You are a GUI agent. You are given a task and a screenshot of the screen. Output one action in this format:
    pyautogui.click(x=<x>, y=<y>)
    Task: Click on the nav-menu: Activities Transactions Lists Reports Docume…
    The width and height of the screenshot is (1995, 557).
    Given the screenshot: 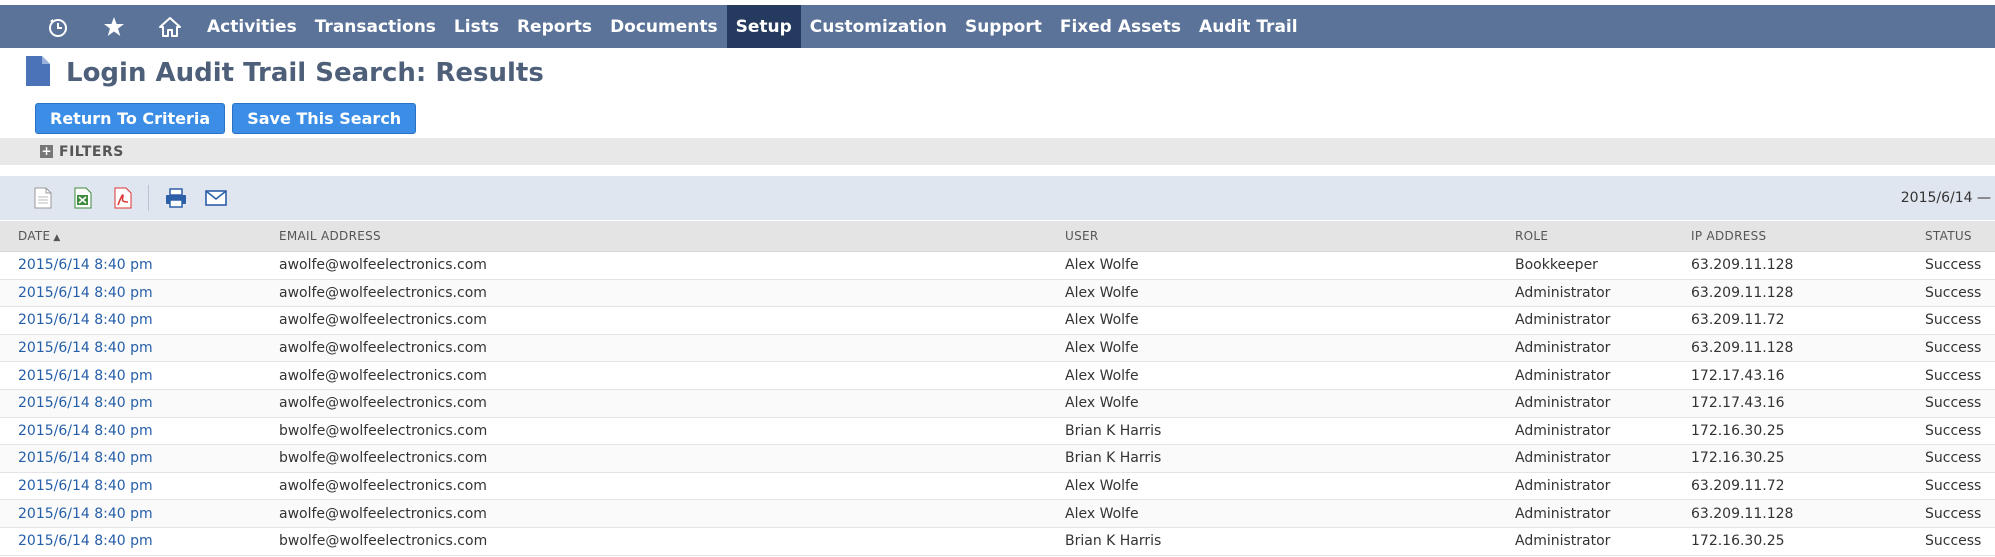 What is the action you would take?
    pyautogui.click(x=752, y=26)
    